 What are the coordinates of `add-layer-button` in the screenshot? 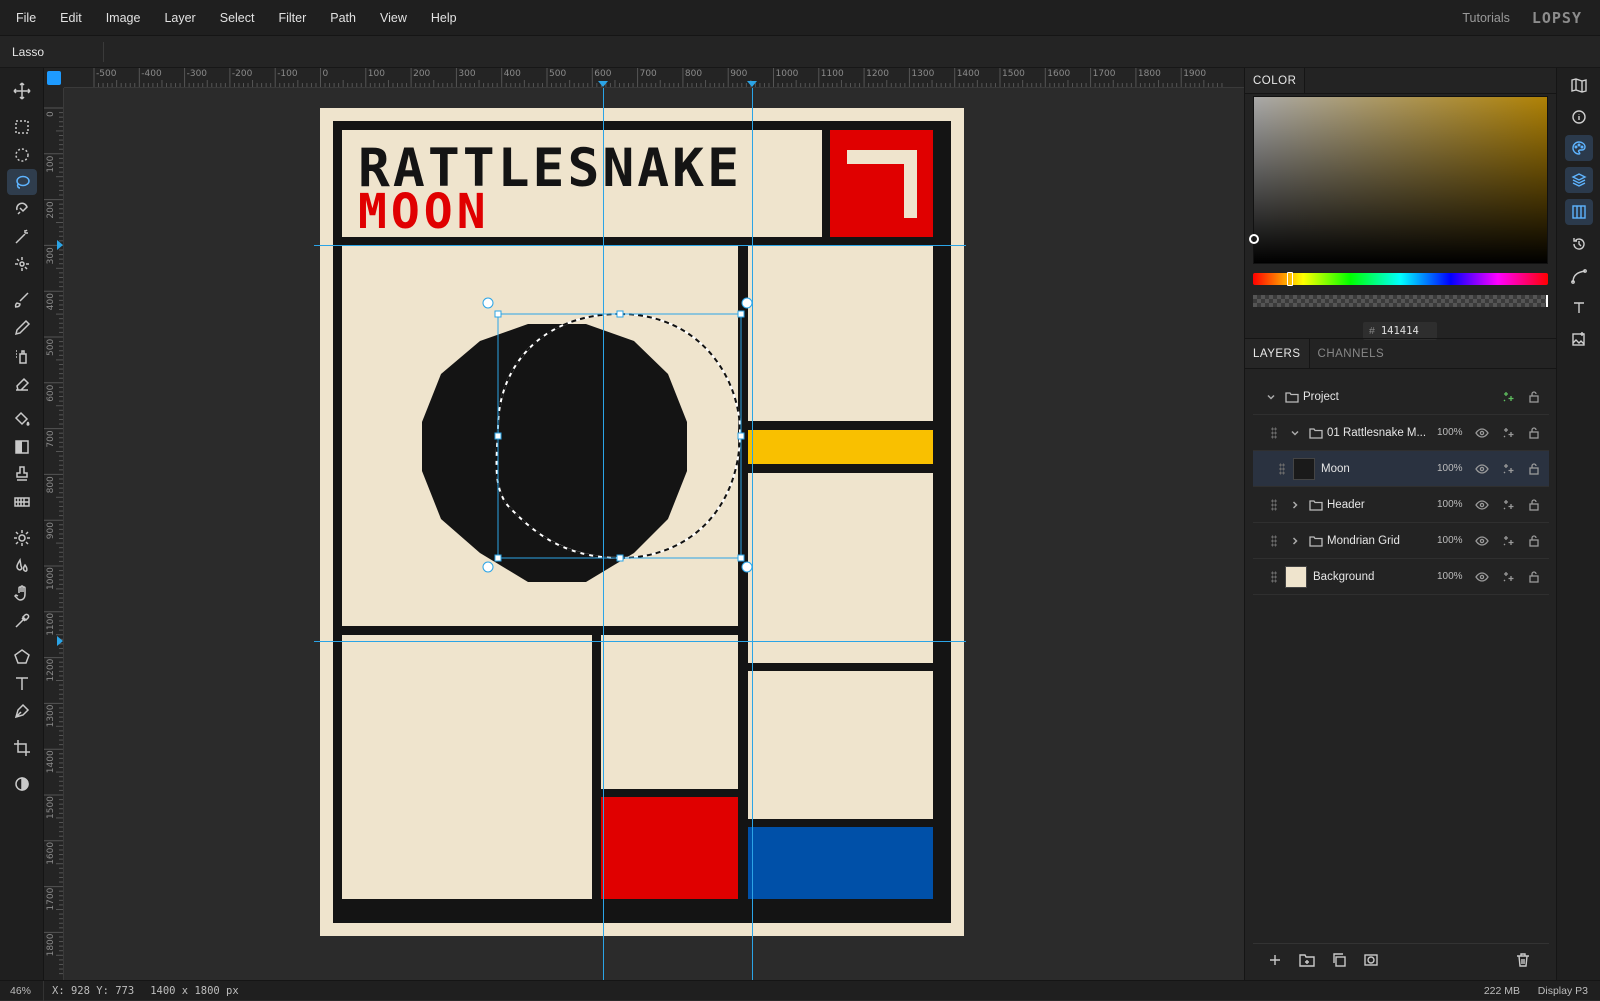 It's located at (1275, 960).